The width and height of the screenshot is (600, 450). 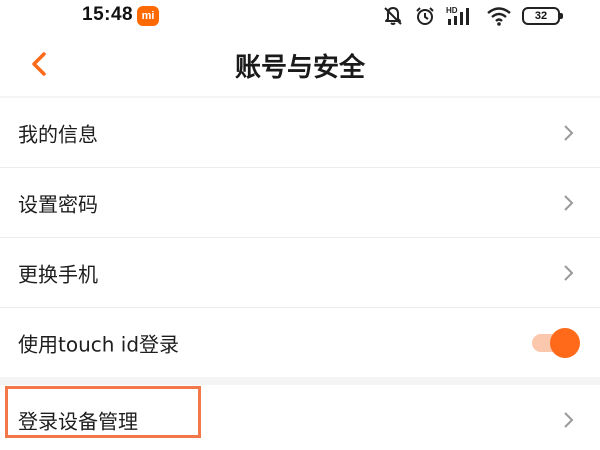 I want to click on touch-id-toggle, so click(x=555, y=342).